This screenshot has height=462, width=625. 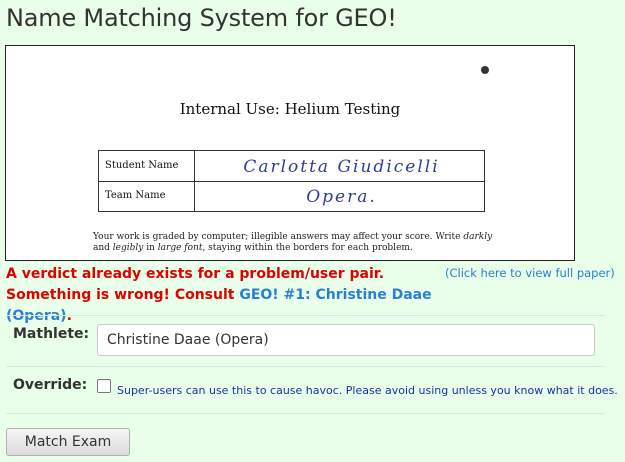 I want to click on student-name-handwriting: Carlotta Giudicelli, so click(x=341, y=167).